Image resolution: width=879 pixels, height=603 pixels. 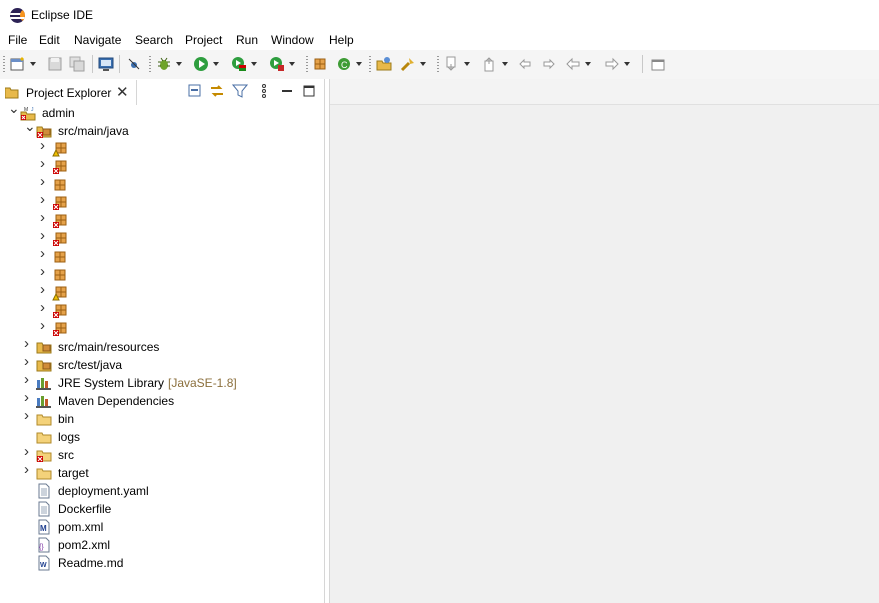 What do you see at coordinates (309, 91) in the screenshot?
I see `maximize-icon` at bounding box center [309, 91].